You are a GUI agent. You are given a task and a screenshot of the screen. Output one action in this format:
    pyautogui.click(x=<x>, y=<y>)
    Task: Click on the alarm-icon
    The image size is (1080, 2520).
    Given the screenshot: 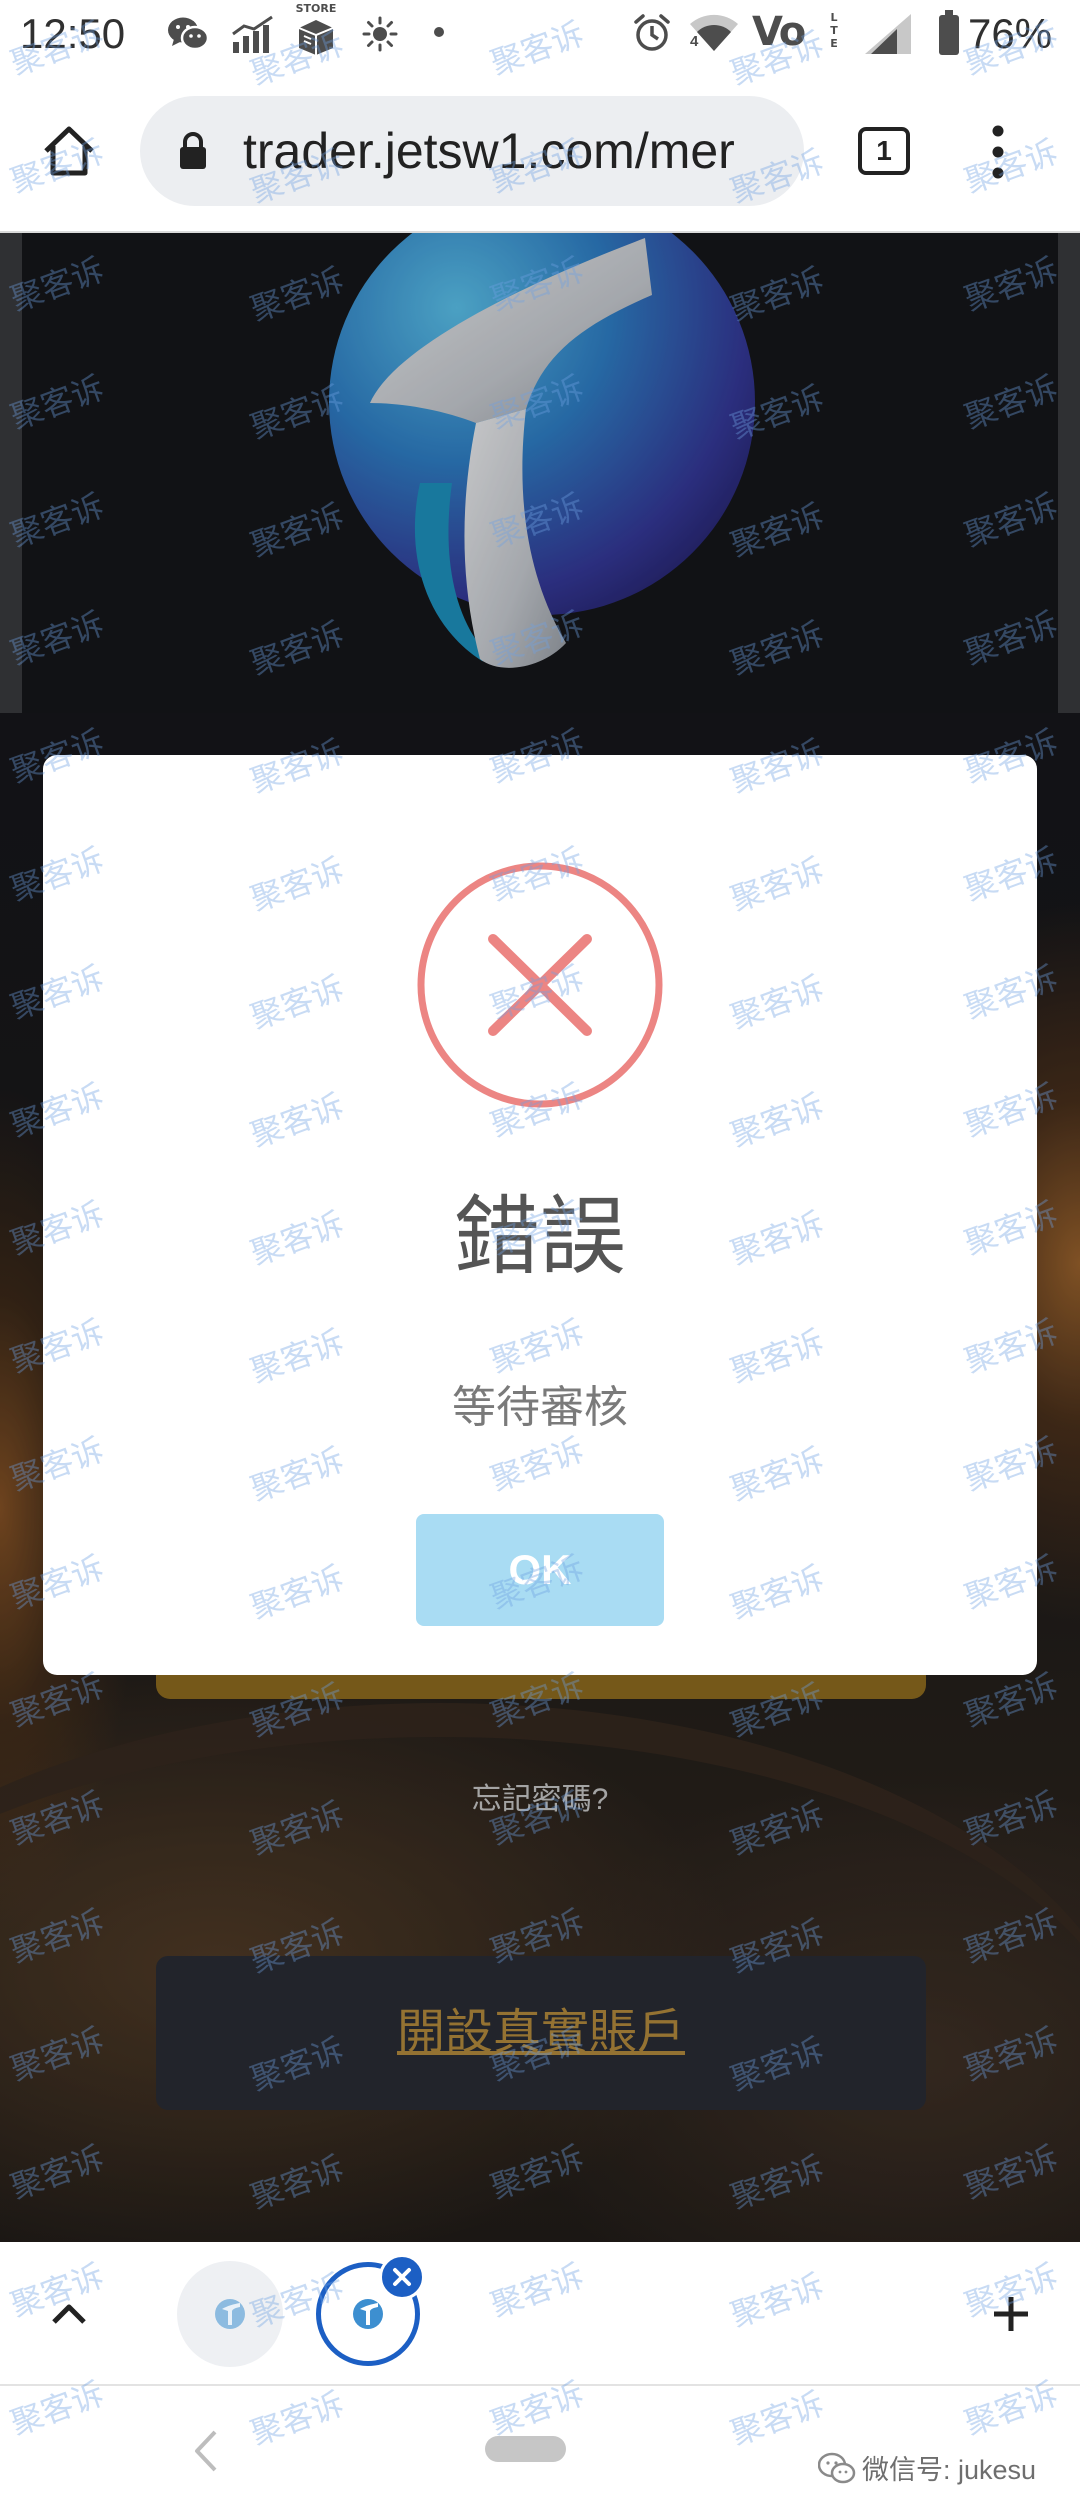 What is the action you would take?
    pyautogui.click(x=652, y=32)
    